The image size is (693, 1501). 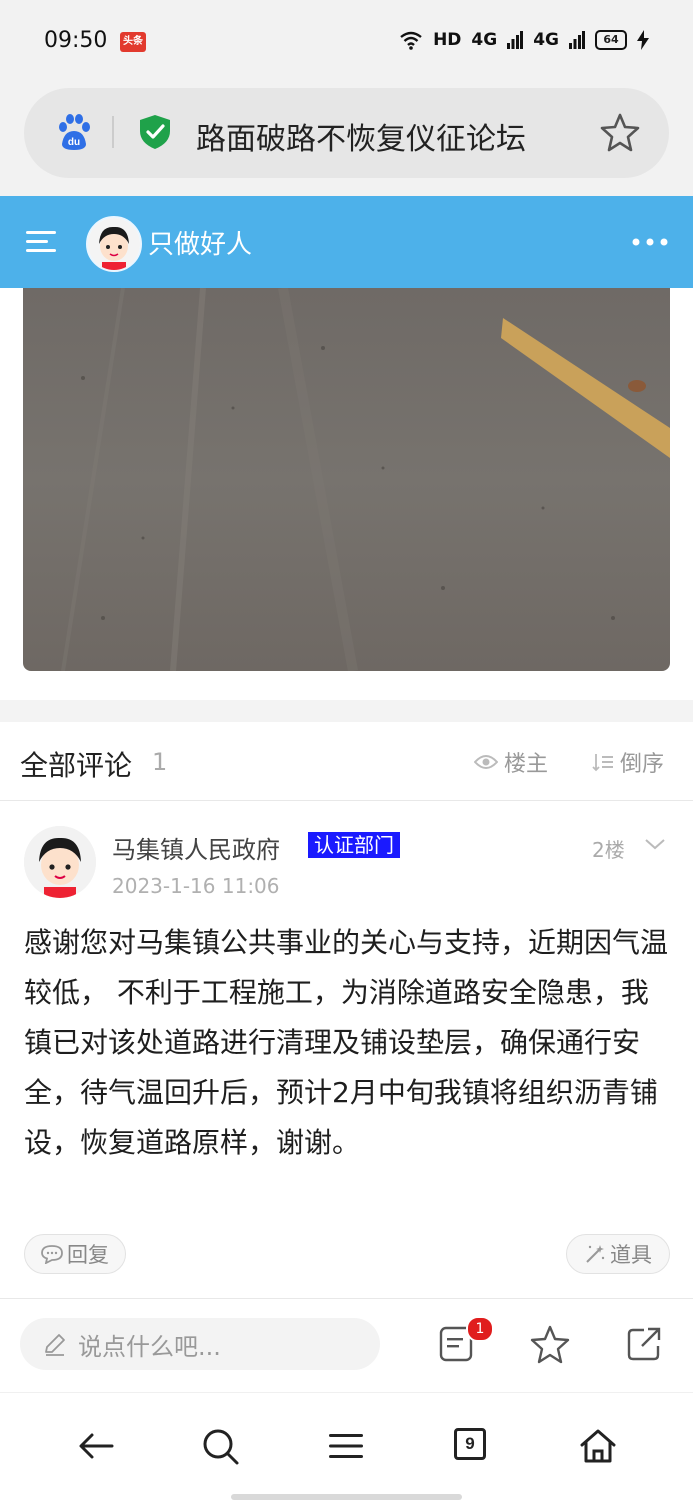 What do you see at coordinates (411, 40) in the screenshot?
I see `wifi-icon` at bounding box center [411, 40].